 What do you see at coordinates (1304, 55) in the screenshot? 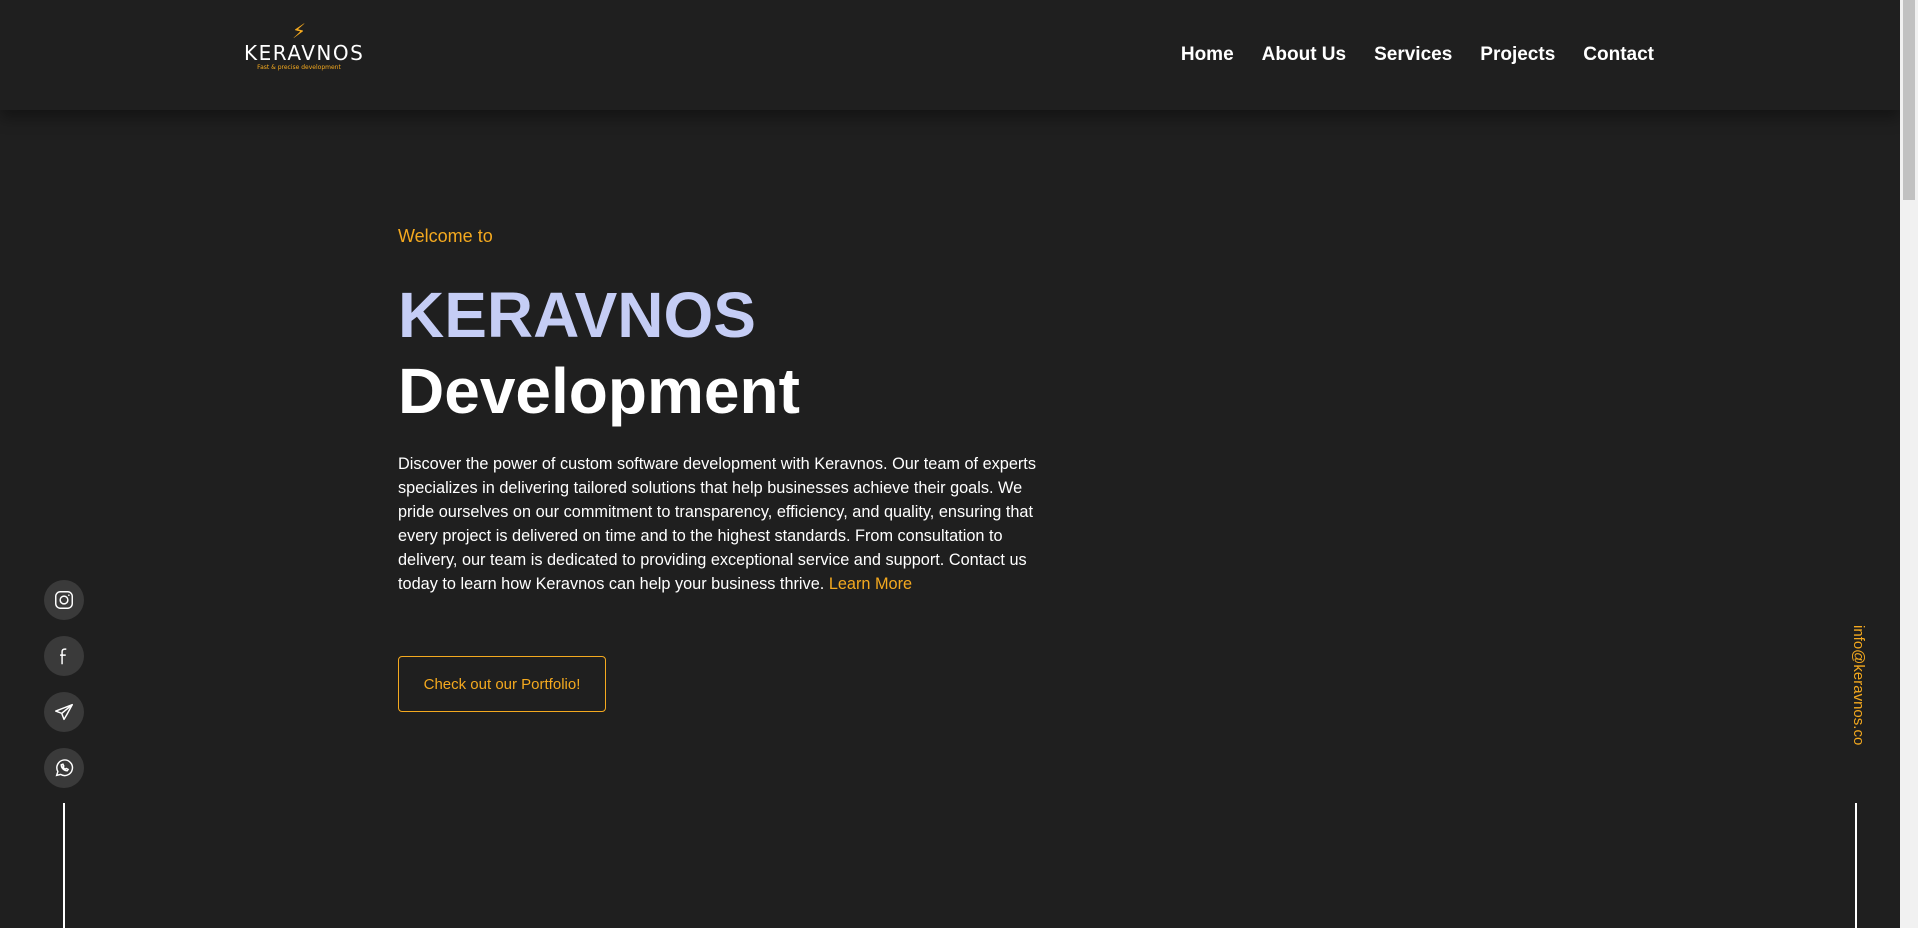
I see `nav-about-us: About Us` at bounding box center [1304, 55].